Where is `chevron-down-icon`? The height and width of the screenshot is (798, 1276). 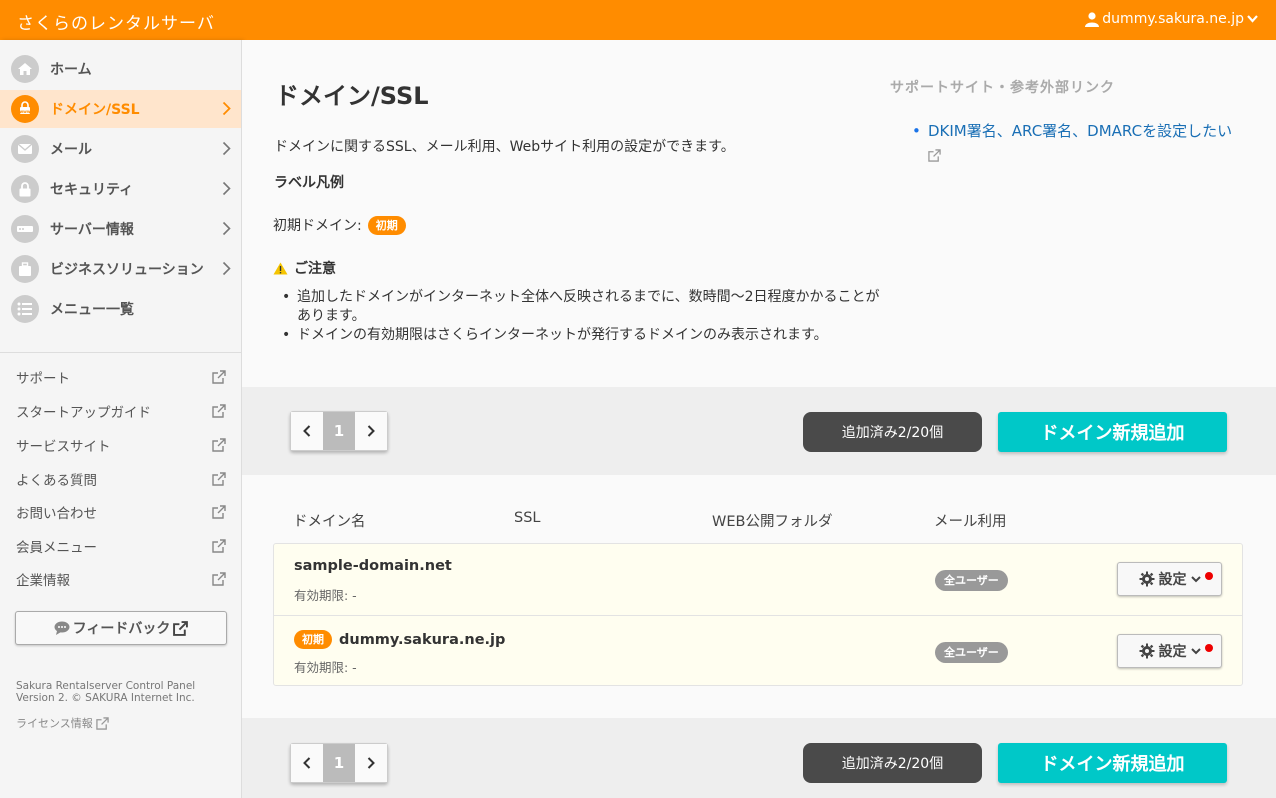 chevron-down-icon is located at coordinates (1252, 19).